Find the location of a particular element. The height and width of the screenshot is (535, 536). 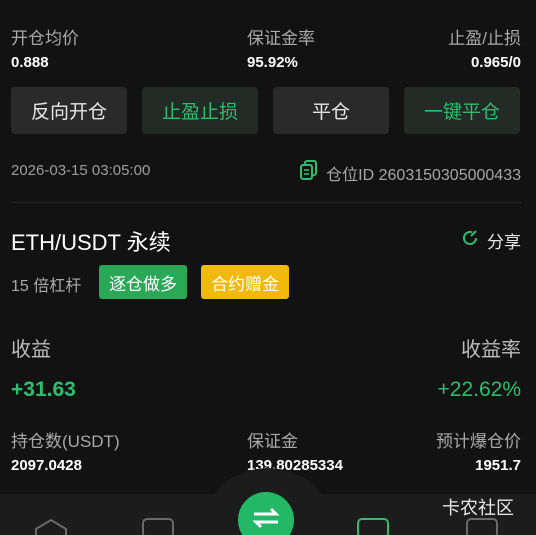

share-icon is located at coordinates (470, 240).